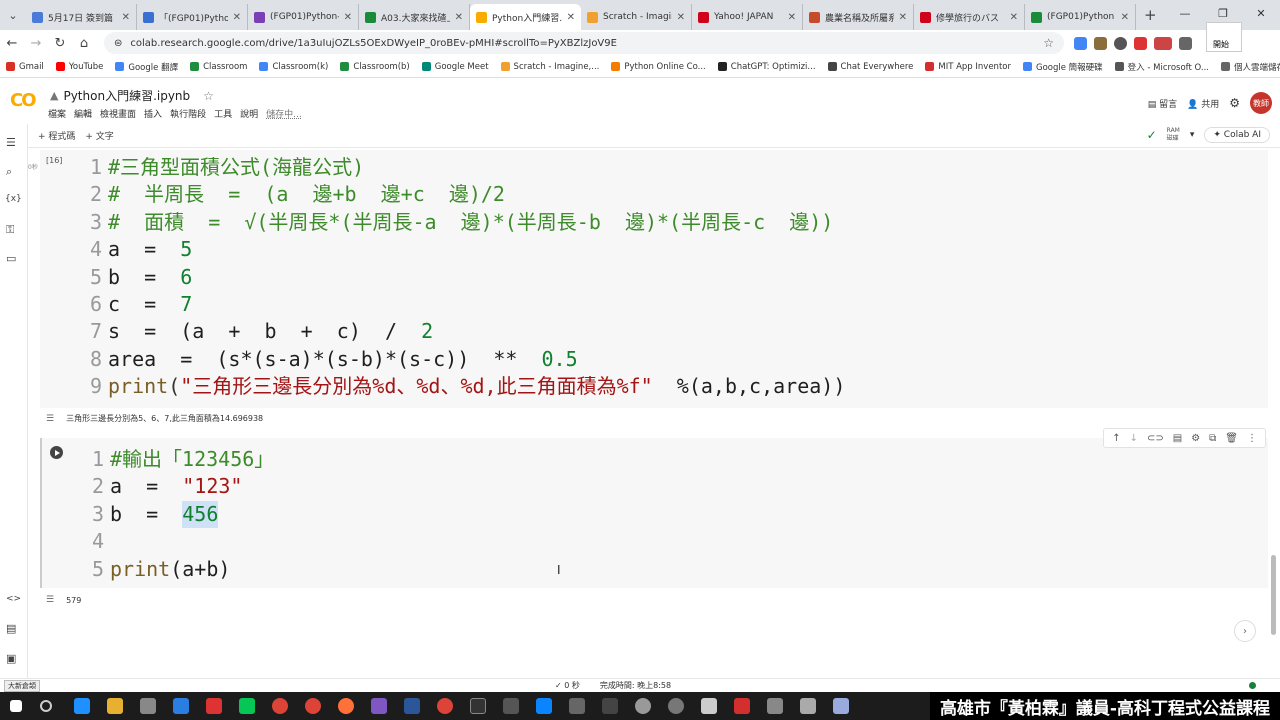 Image resolution: width=1280 pixels, height=720 pixels. I want to click on code-snippets-icon: <>, so click(13, 599).